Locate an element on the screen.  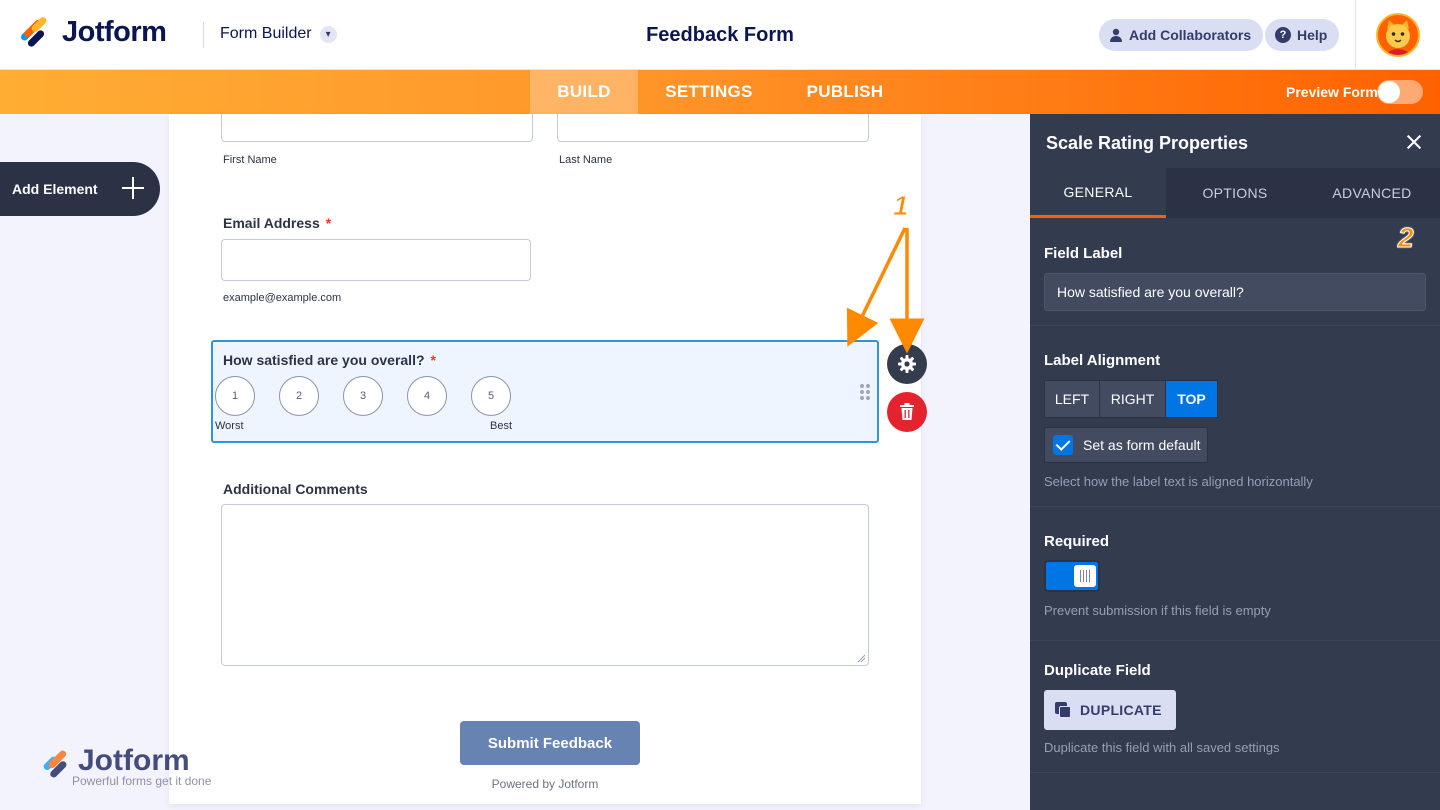
watermark-tagline: Powerful forms get it done is located at coordinates (142, 781).